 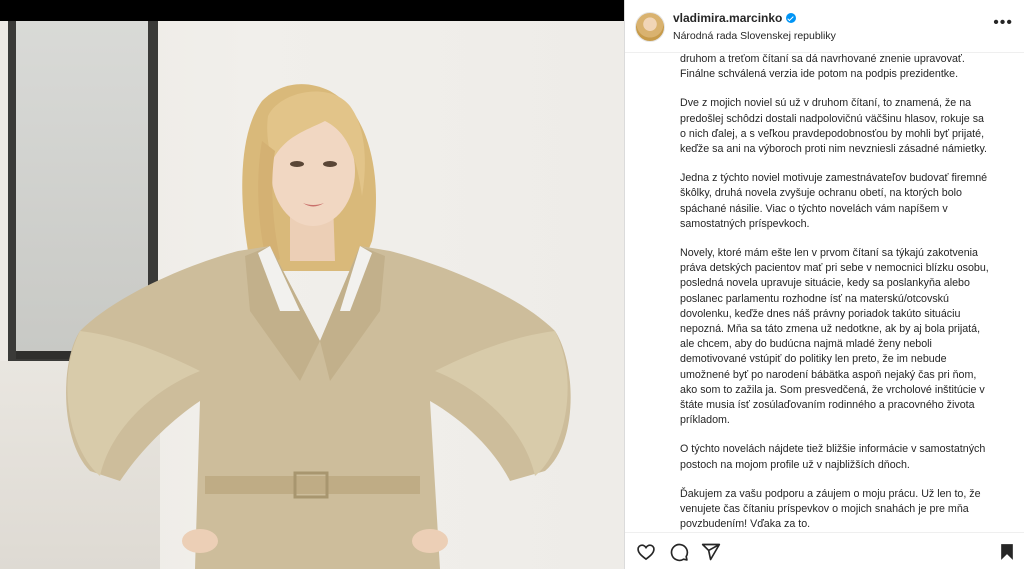 I want to click on comment-icon, so click(x=679, y=552).